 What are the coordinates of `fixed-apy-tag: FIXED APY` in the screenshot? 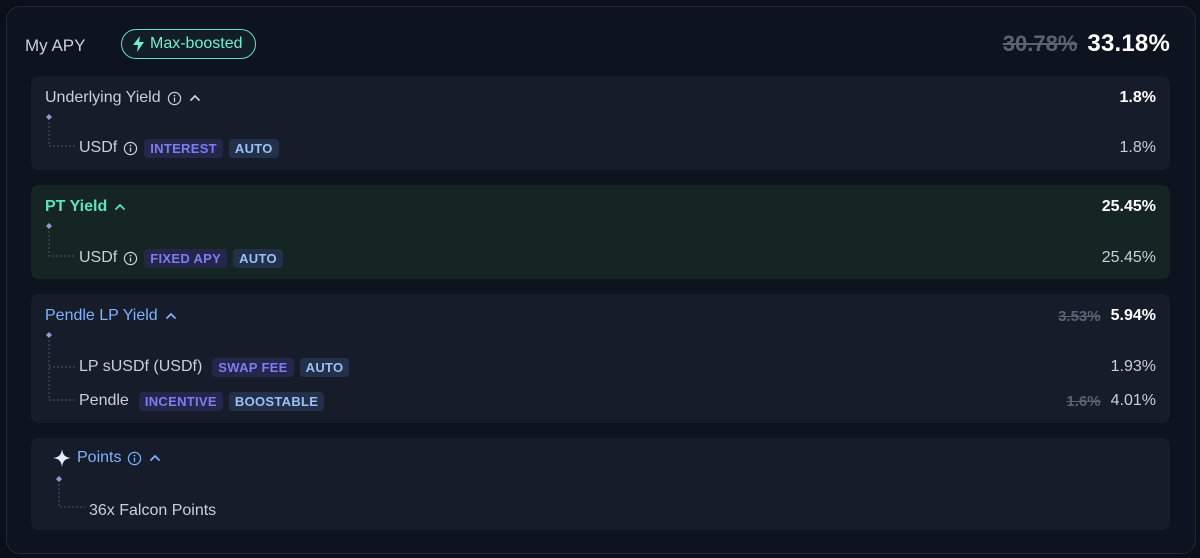 It's located at (186, 258).